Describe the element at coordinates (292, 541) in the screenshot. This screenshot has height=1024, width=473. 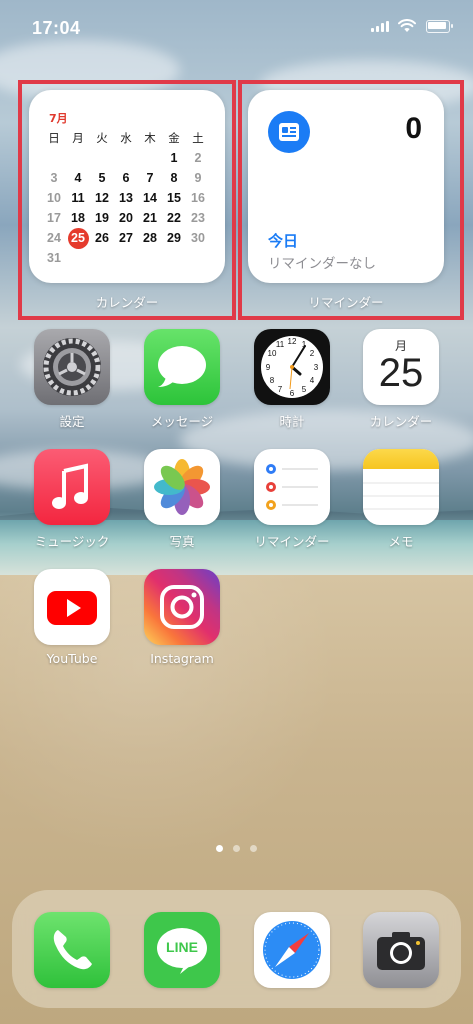
I see `app-label: リマインダー` at that location.